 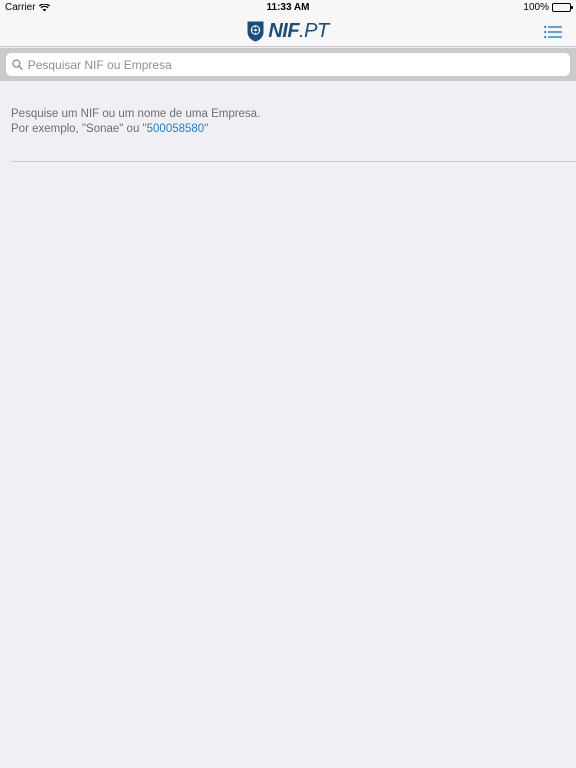 What do you see at coordinates (206, 128) in the screenshot?
I see `hint-suffix: "` at bounding box center [206, 128].